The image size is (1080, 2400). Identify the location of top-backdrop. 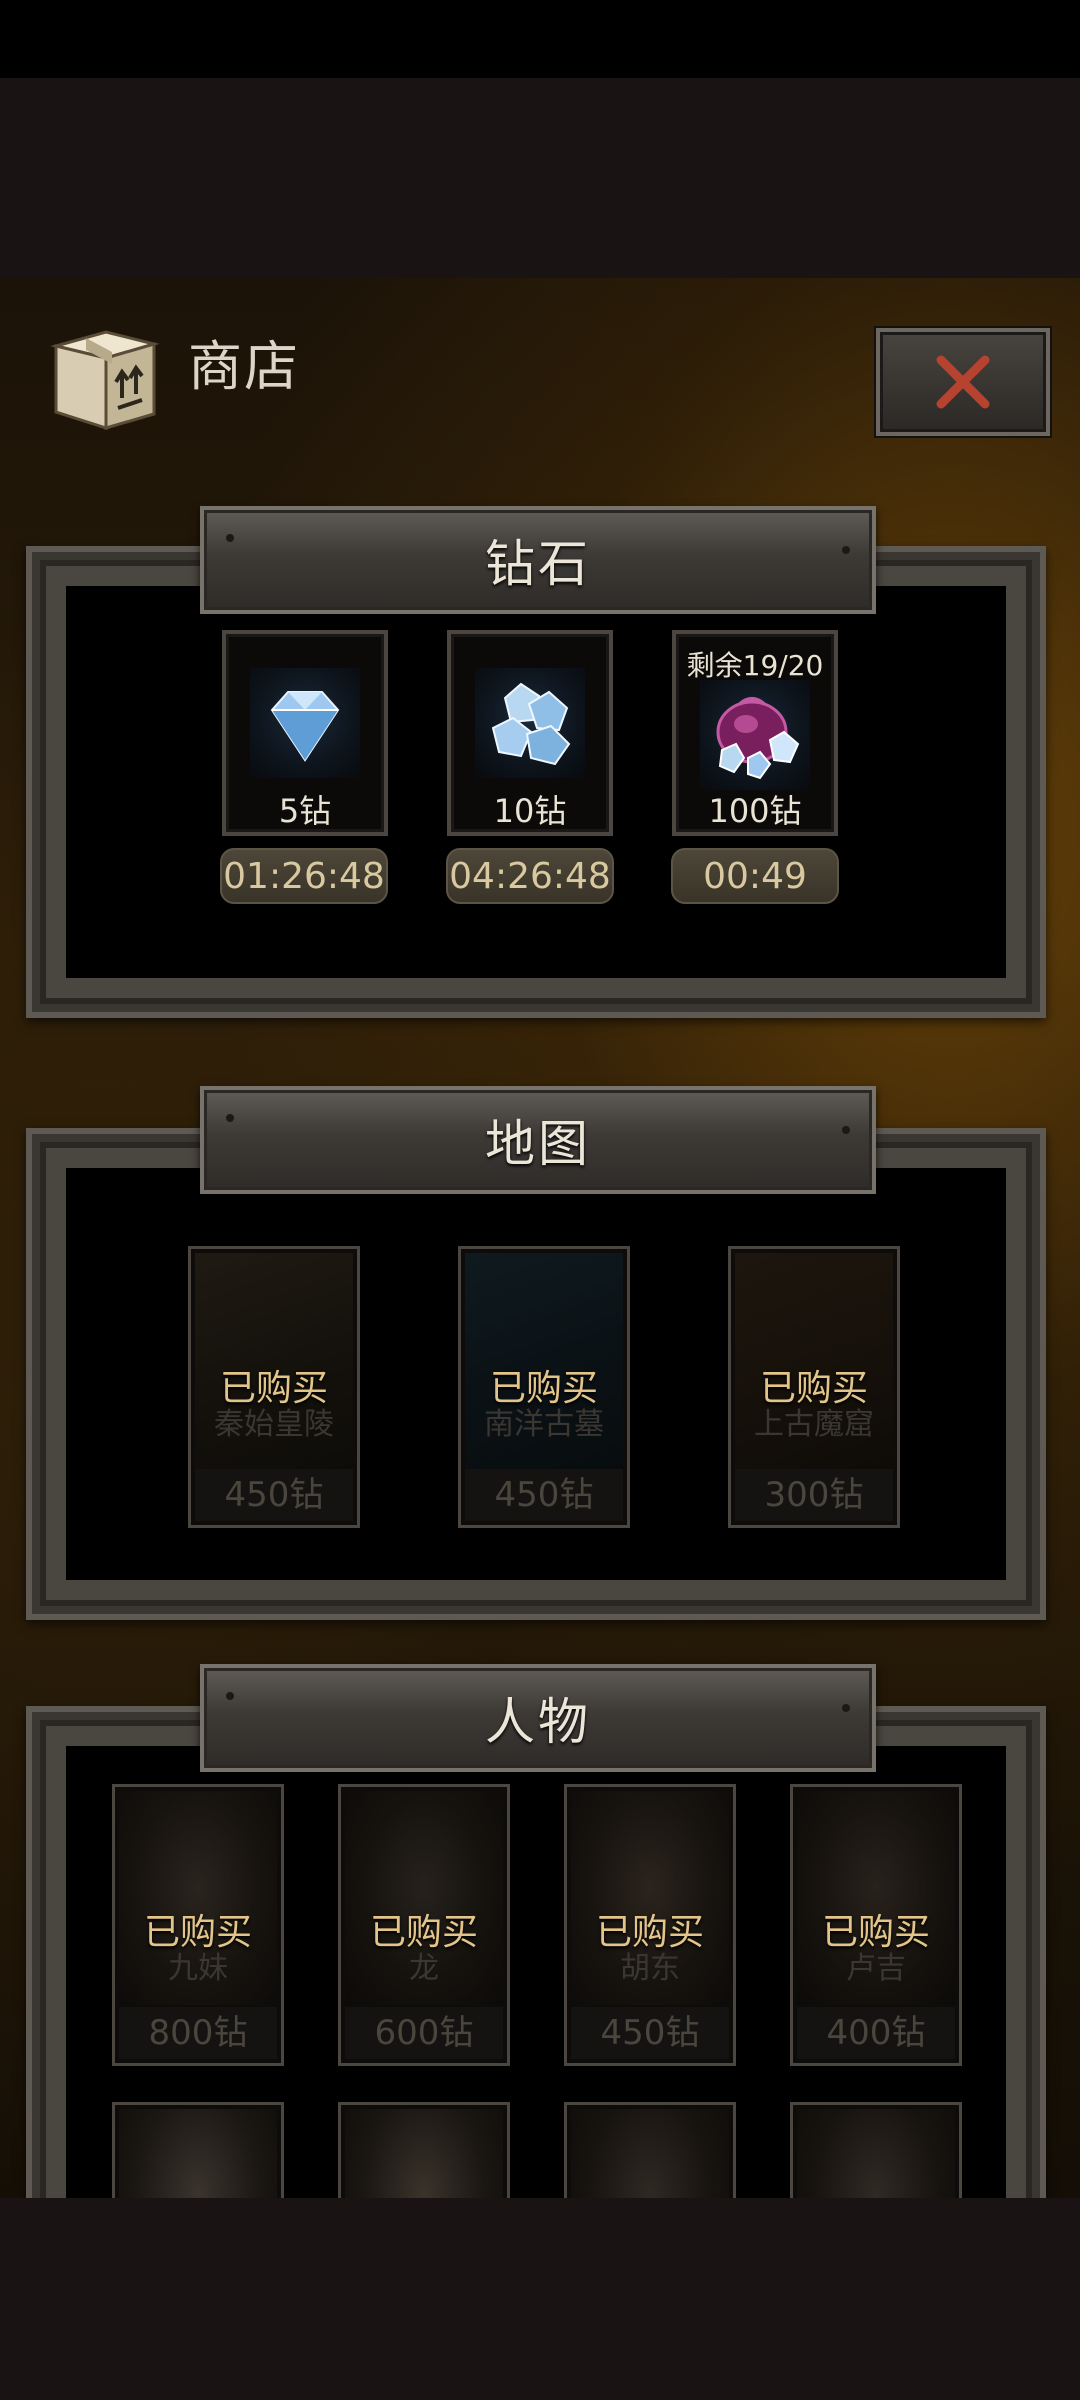
(540, 178).